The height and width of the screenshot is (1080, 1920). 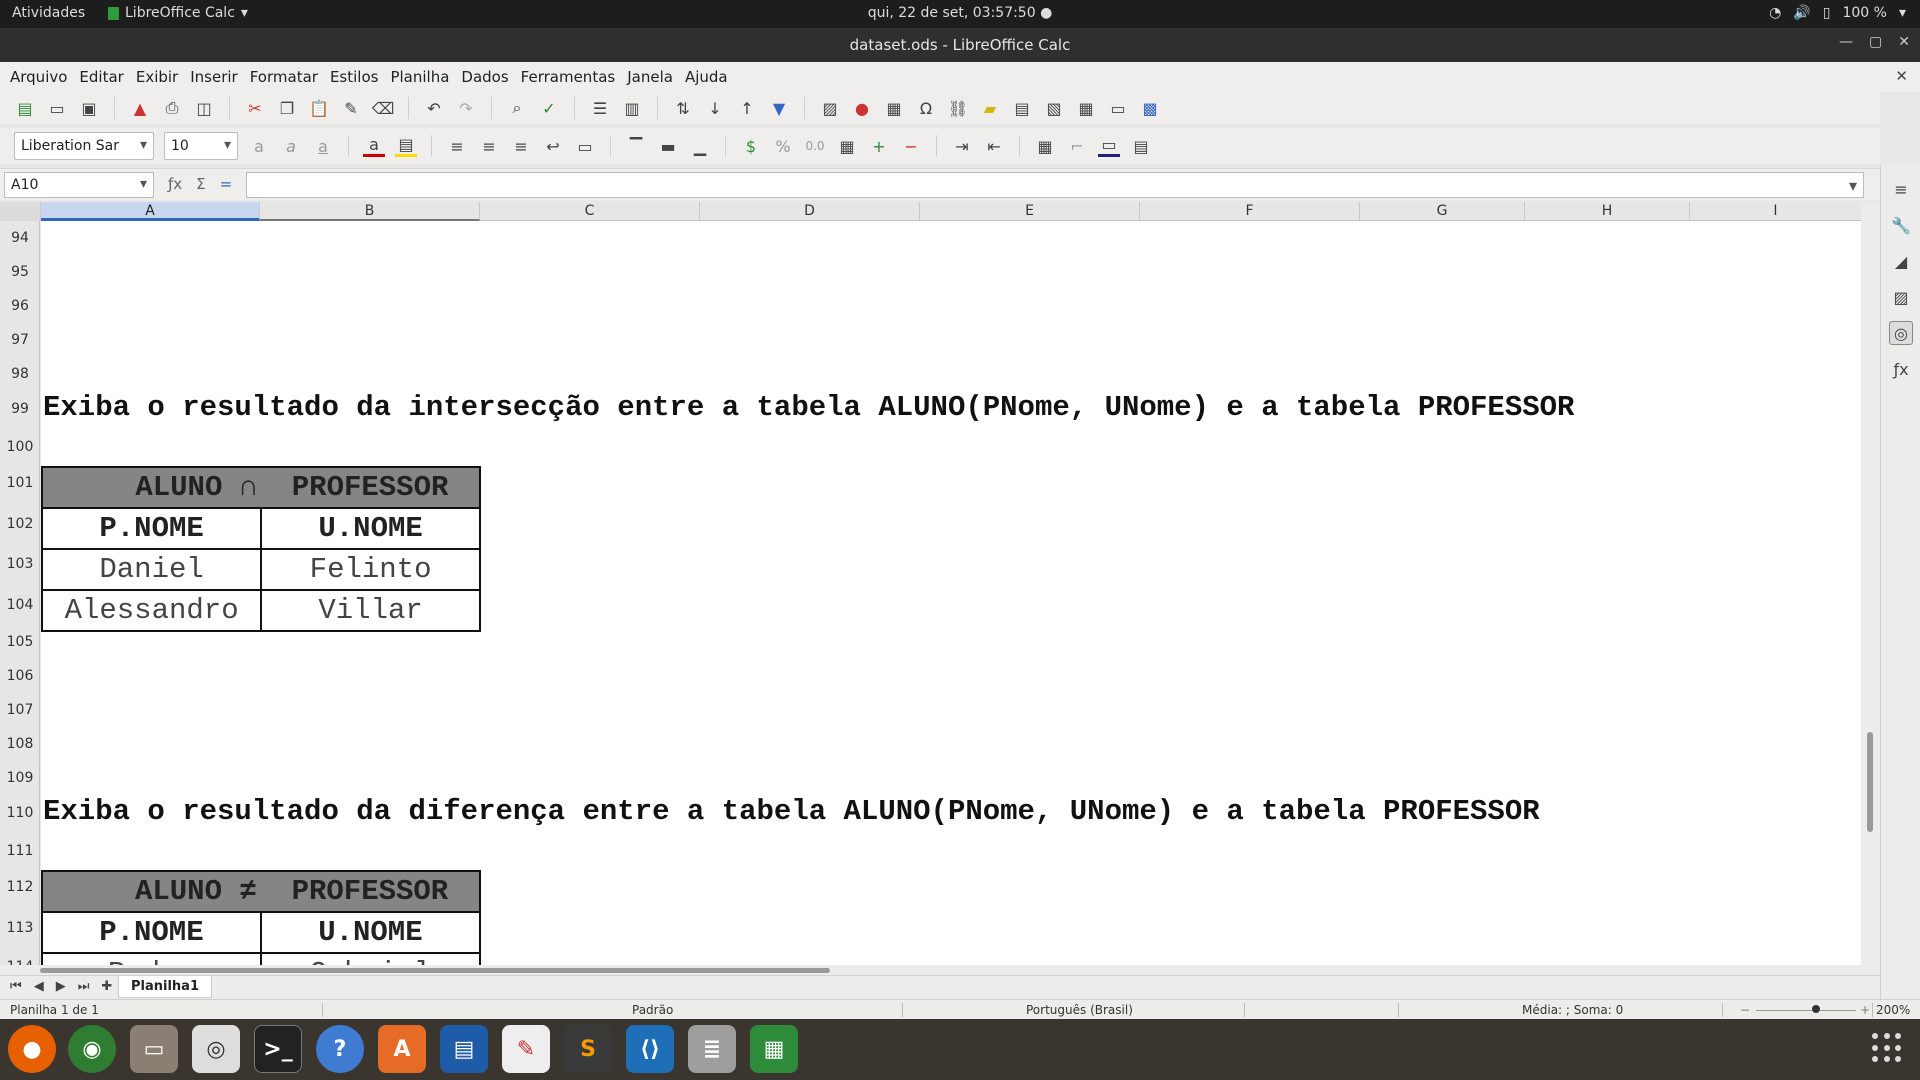 What do you see at coordinates (20, 447) in the screenshot?
I see `row-number: 100` at bounding box center [20, 447].